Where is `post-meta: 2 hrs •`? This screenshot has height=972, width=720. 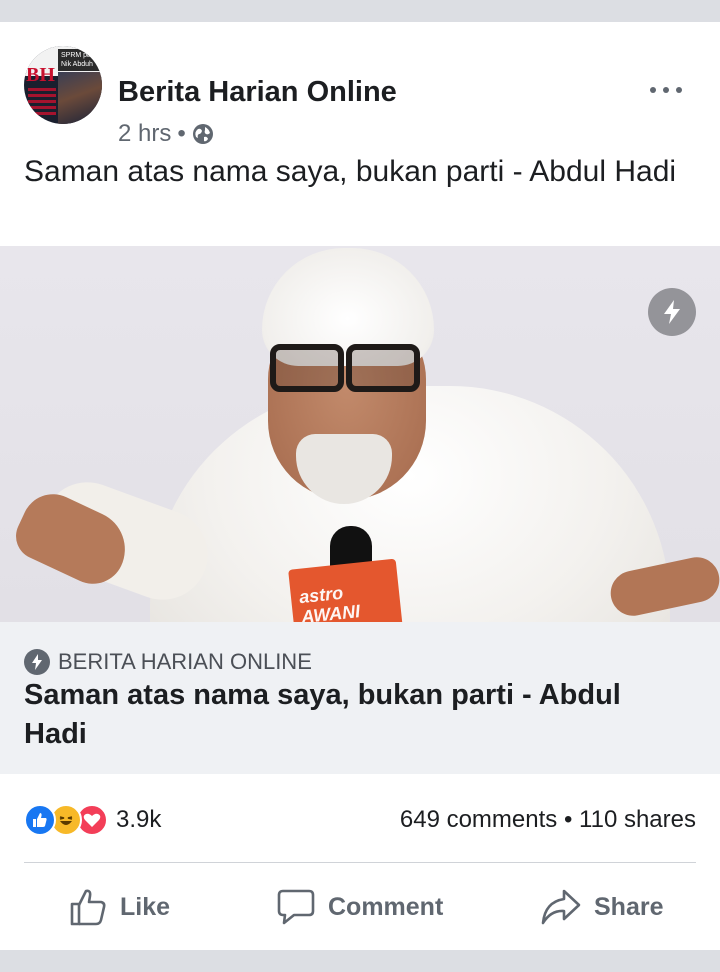
post-meta: 2 hrs • is located at coordinates (166, 134).